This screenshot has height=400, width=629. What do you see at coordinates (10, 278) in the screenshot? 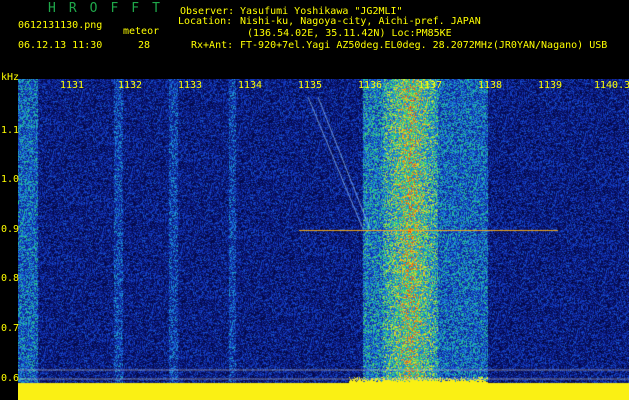
I see `y-tick-label: 0.8` at bounding box center [10, 278].